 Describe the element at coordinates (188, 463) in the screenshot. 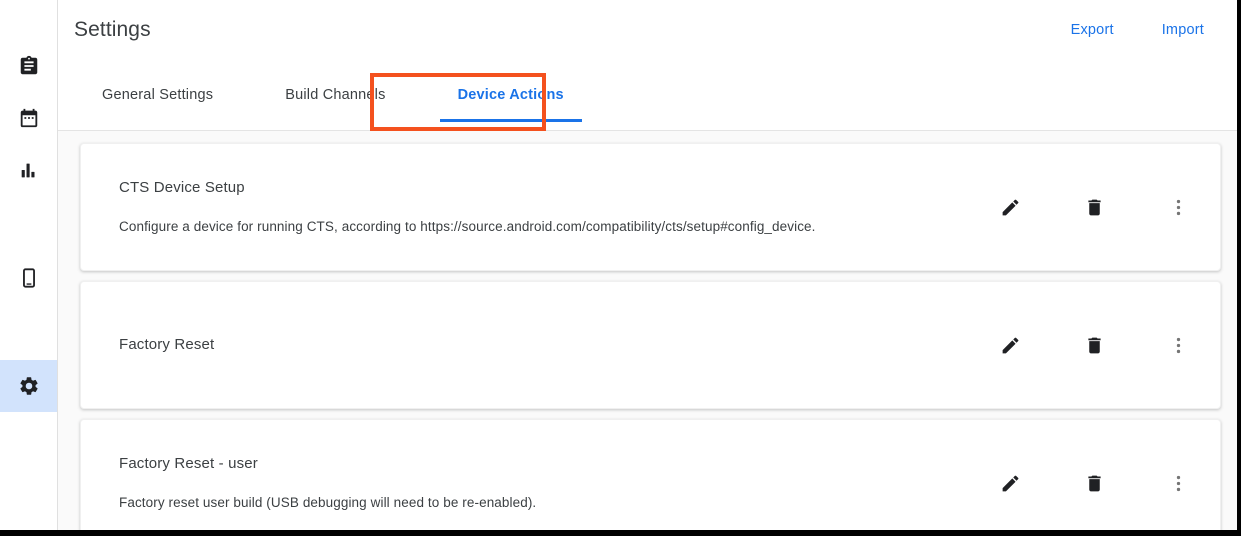

I see `card-title: Factory Reset - user` at that location.